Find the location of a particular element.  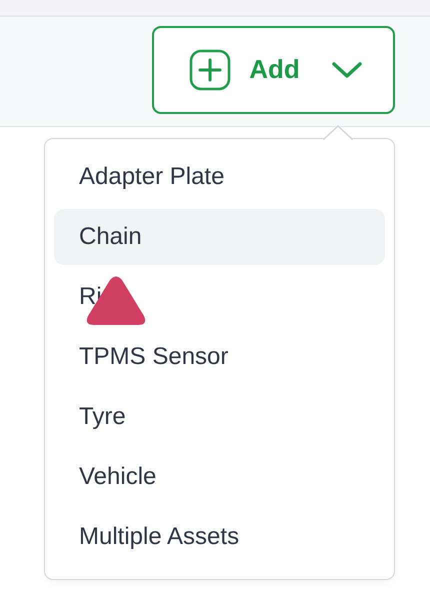

menu-item: Adapter Plate is located at coordinates (219, 177).